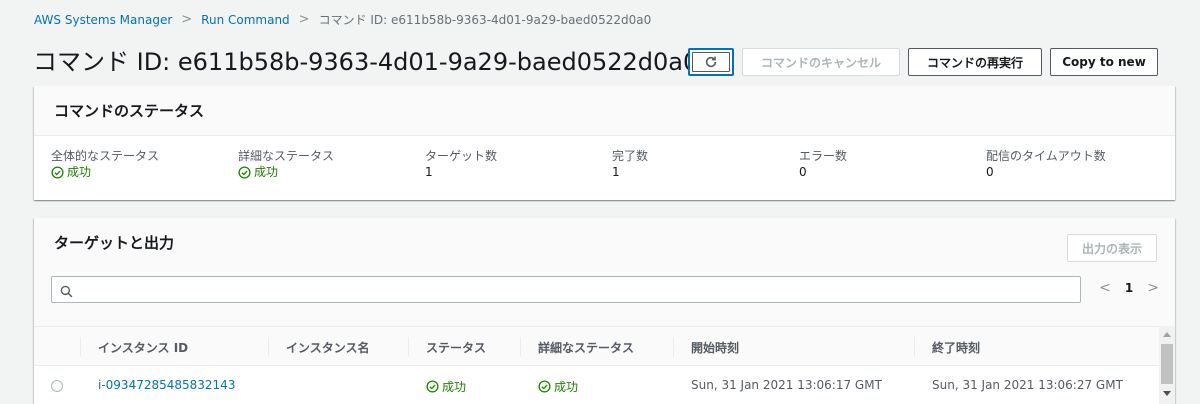  What do you see at coordinates (1153, 288) in the screenshot?
I see `next-page-icon: >` at bounding box center [1153, 288].